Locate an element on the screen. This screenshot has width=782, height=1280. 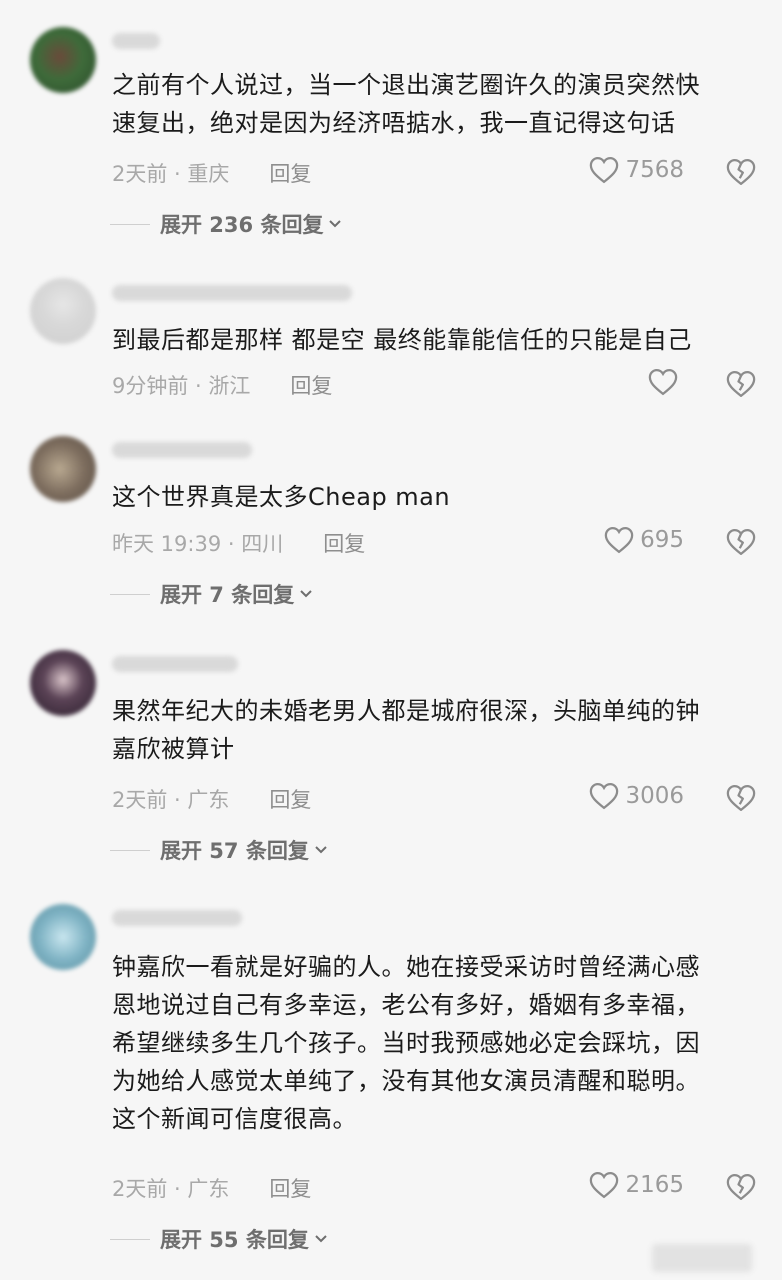
like-button is located at coordinates (666, 382).